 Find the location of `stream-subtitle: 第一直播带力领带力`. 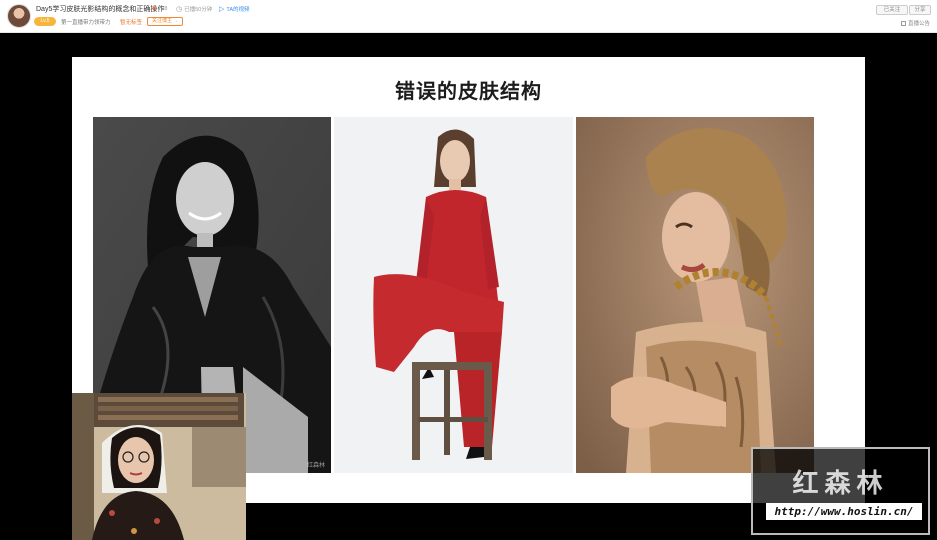

stream-subtitle: 第一直播带力领带力 is located at coordinates (86, 23).